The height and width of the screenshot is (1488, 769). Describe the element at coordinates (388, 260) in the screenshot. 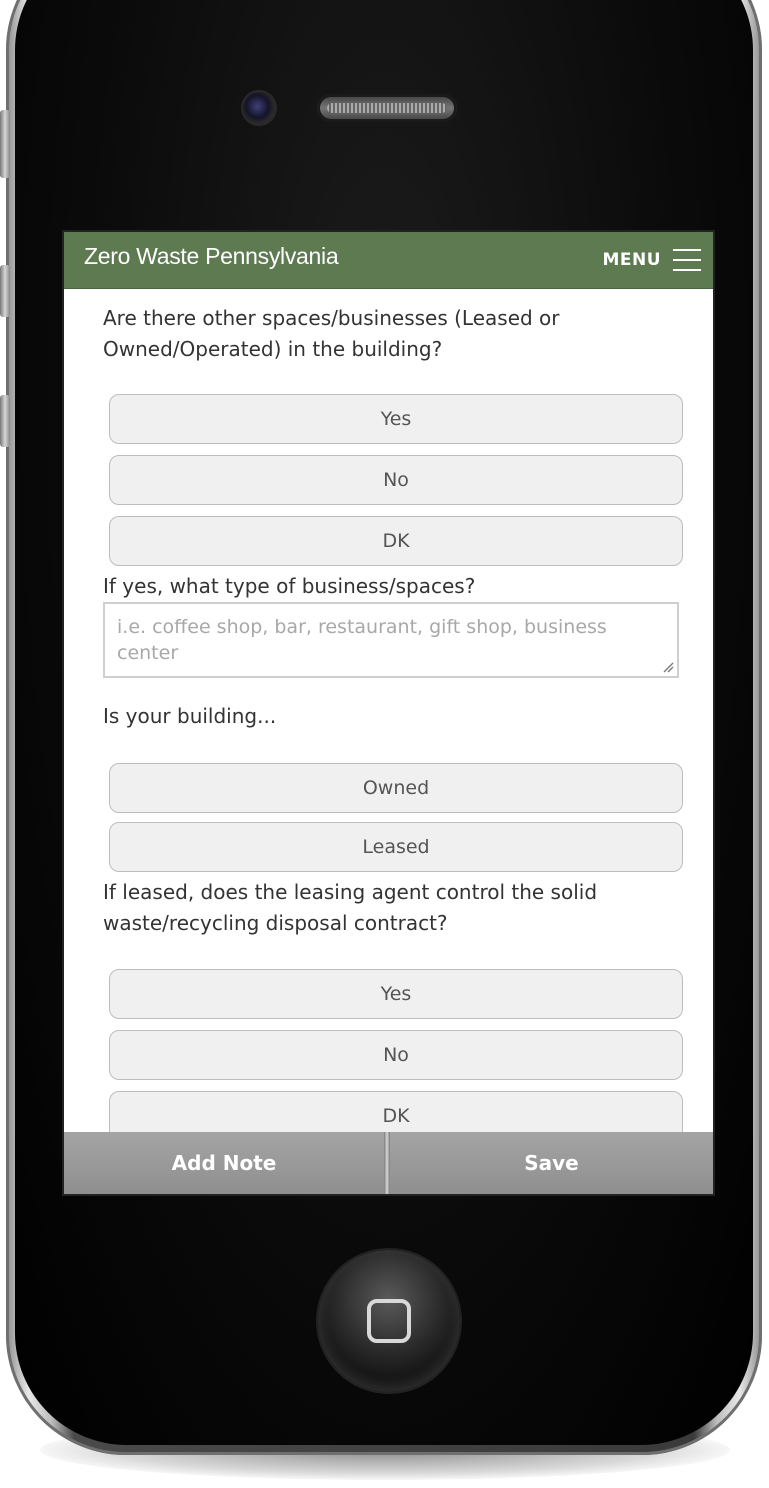

I see `app-header: Zero Waste Pennsylvania MENU` at that location.